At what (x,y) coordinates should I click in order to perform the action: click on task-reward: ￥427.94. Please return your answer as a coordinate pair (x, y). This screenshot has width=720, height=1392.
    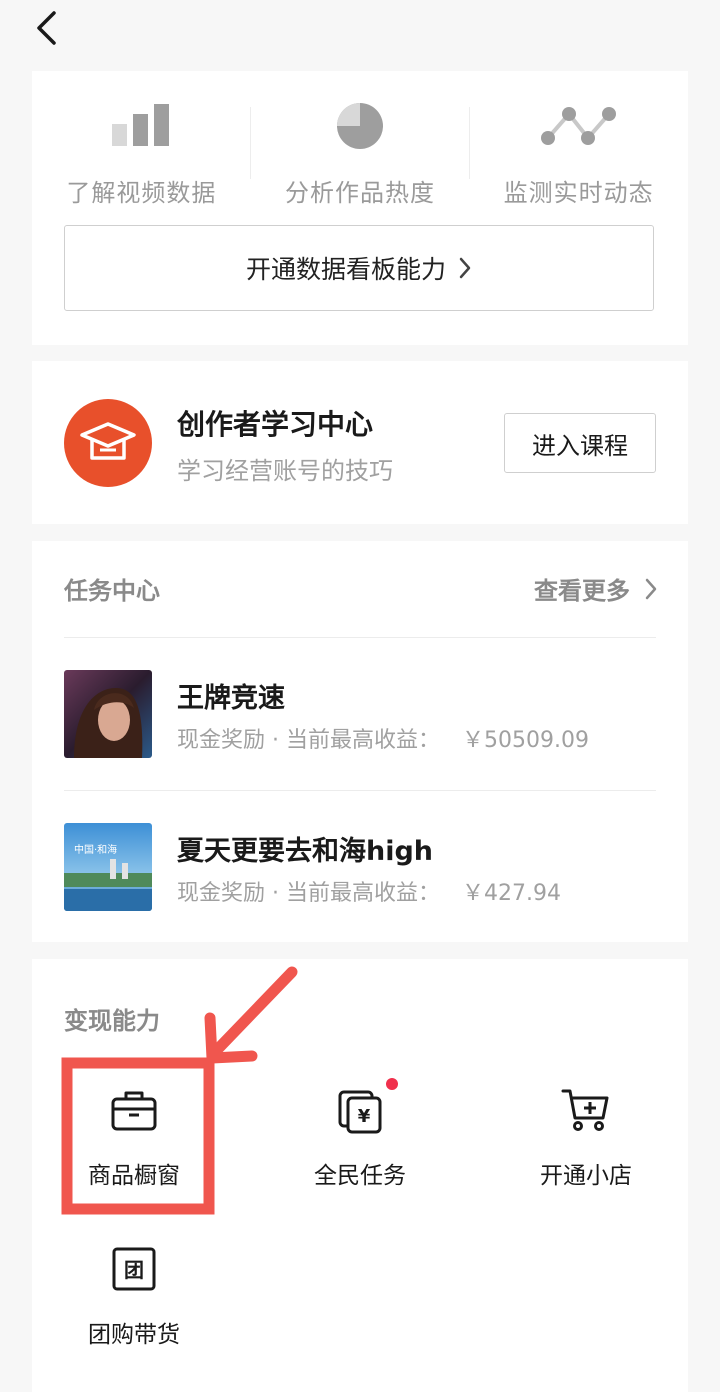
    Looking at the image, I should click on (511, 893).